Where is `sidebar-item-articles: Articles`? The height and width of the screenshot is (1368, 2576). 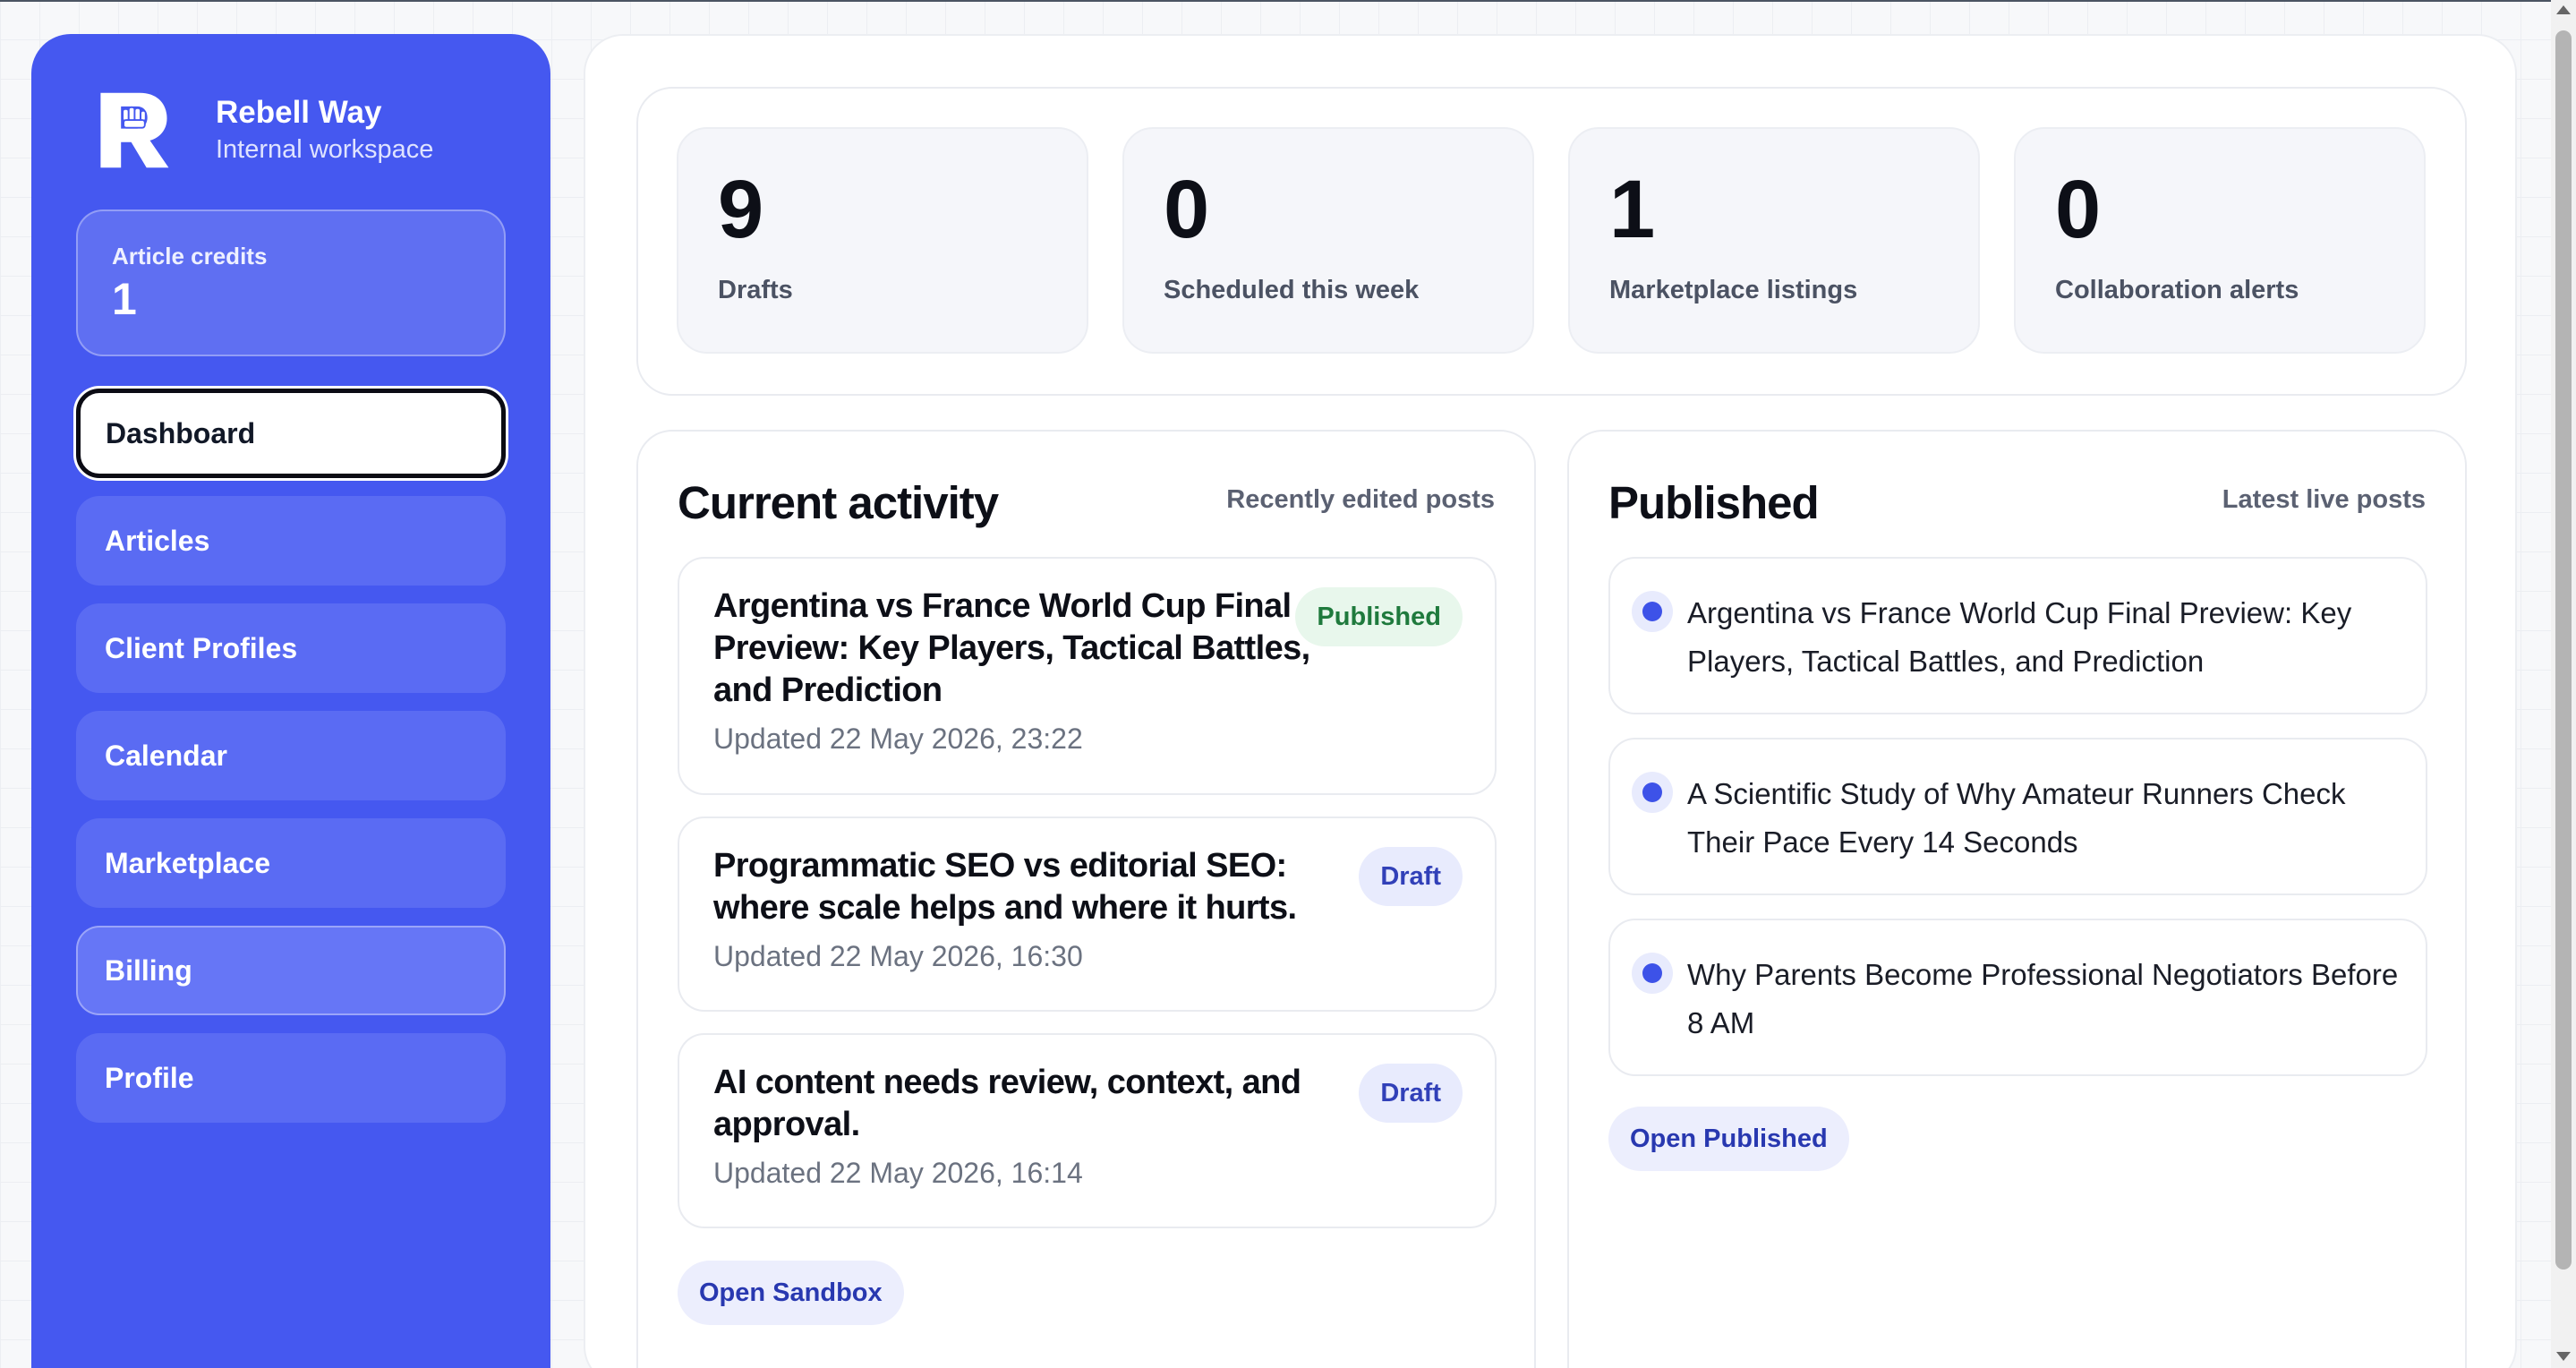
sidebar-item-articles: Articles is located at coordinates (291, 541).